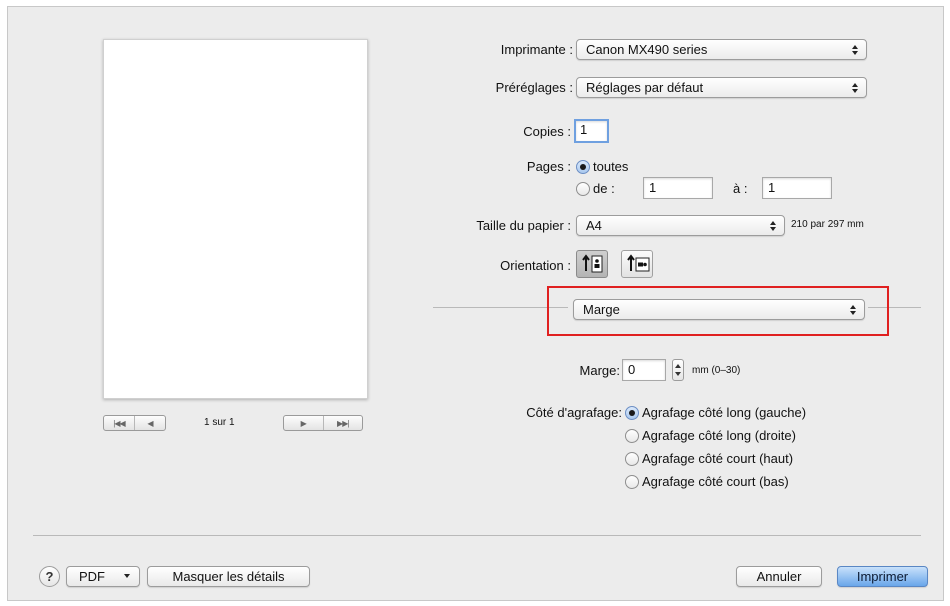 Image resolution: width=950 pixels, height=606 pixels. I want to click on stapling-option-label: Agrafage côté long (droite), so click(719, 435).